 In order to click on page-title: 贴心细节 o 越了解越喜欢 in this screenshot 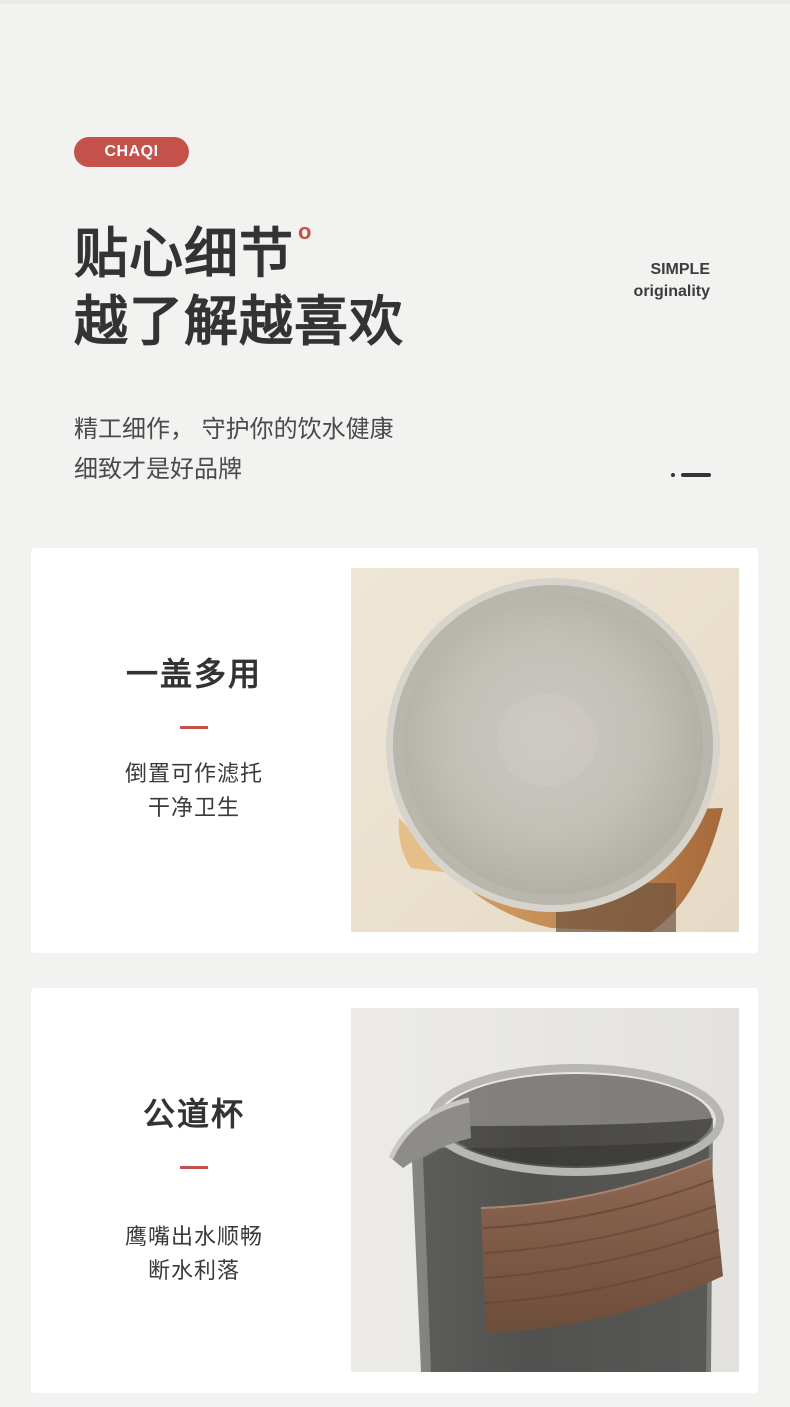, I will do `click(239, 287)`.